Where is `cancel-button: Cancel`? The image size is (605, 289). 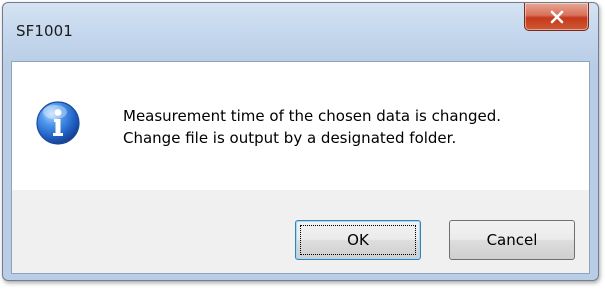 cancel-button: Cancel is located at coordinates (512, 240).